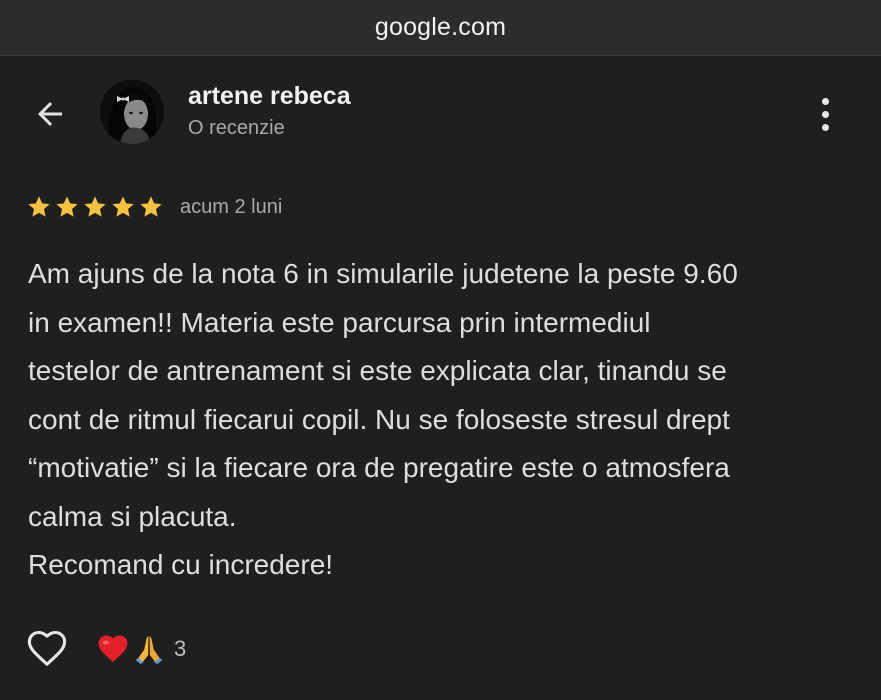  I want to click on arrow-left-icon, so click(50, 114).